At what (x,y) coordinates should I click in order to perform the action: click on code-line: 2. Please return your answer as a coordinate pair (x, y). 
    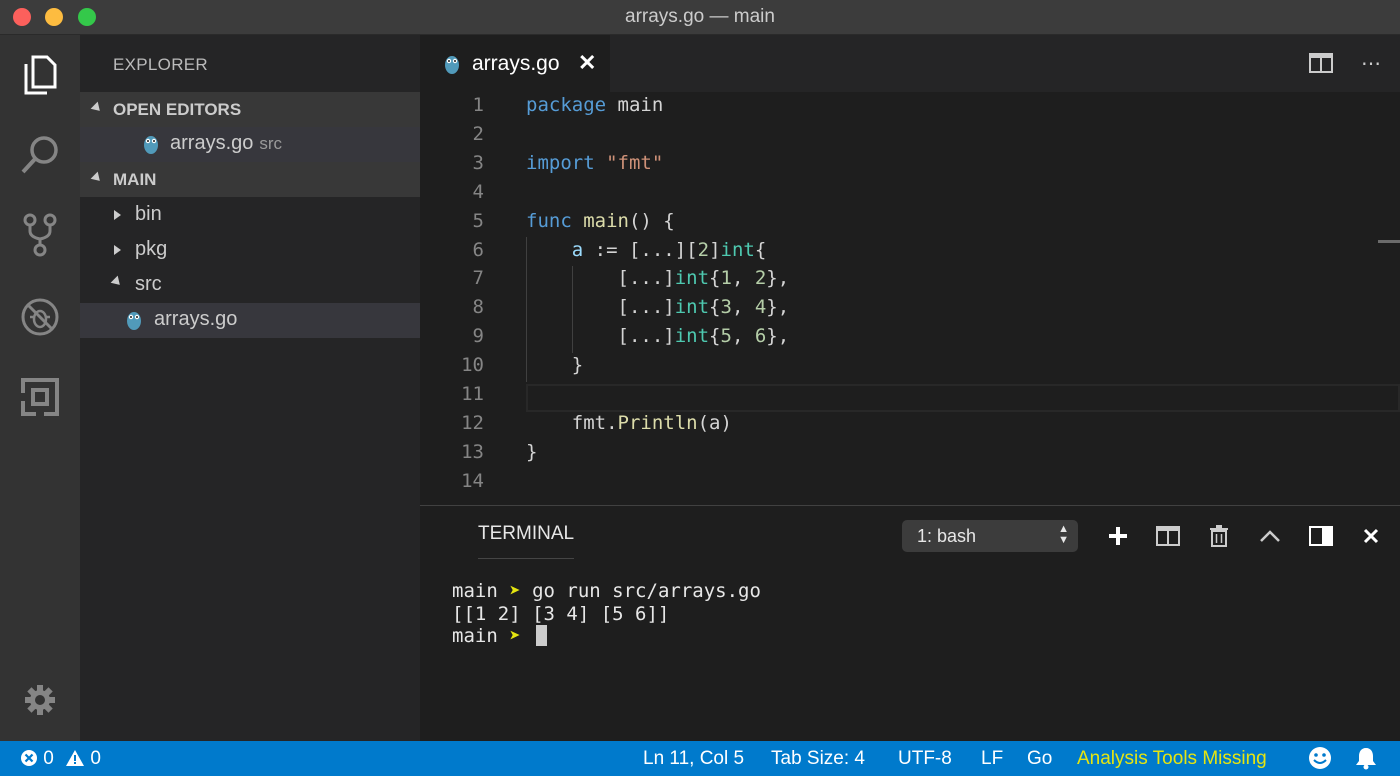
    Looking at the image, I should click on (910, 135).